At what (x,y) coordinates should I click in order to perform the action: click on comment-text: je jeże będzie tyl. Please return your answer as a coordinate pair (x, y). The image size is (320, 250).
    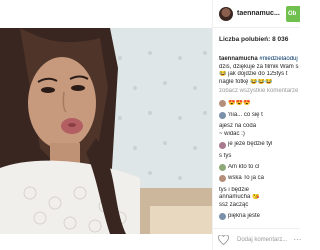
    Looking at the image, I should click on (250, 144).